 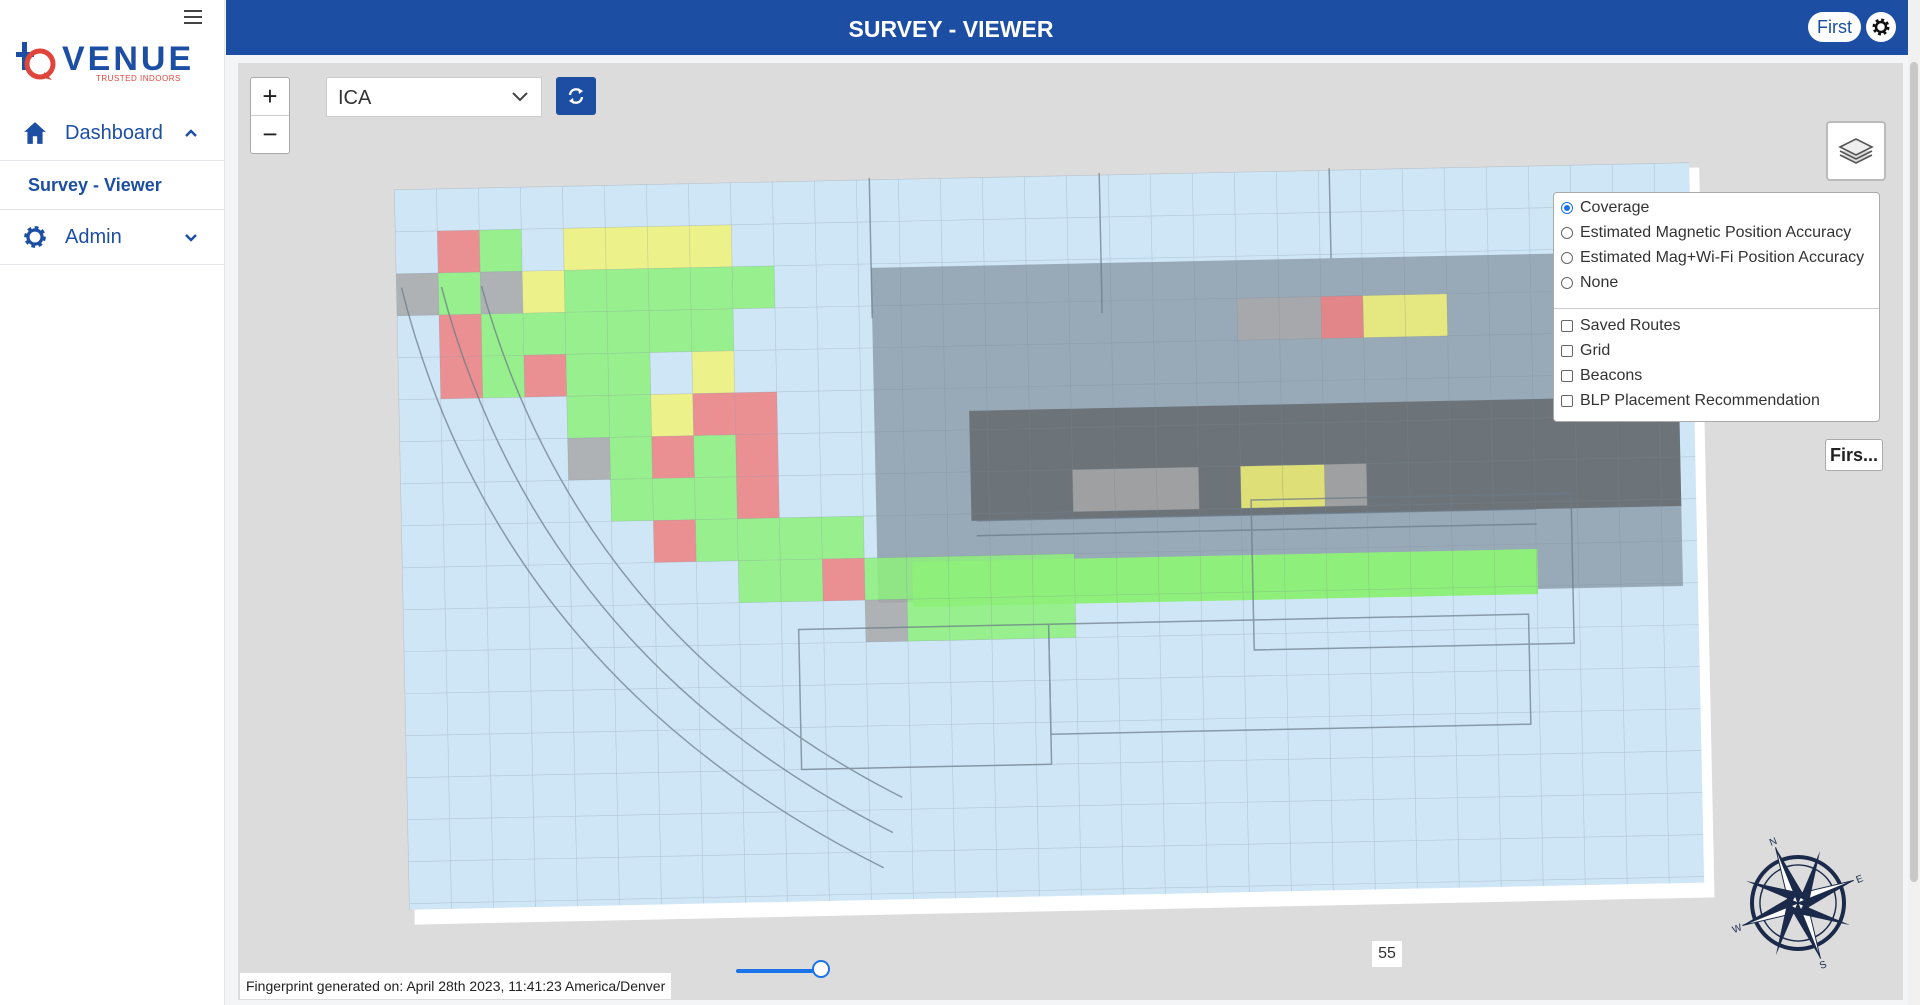 I want to click on slider-thumb, so click(x=821, y=969).